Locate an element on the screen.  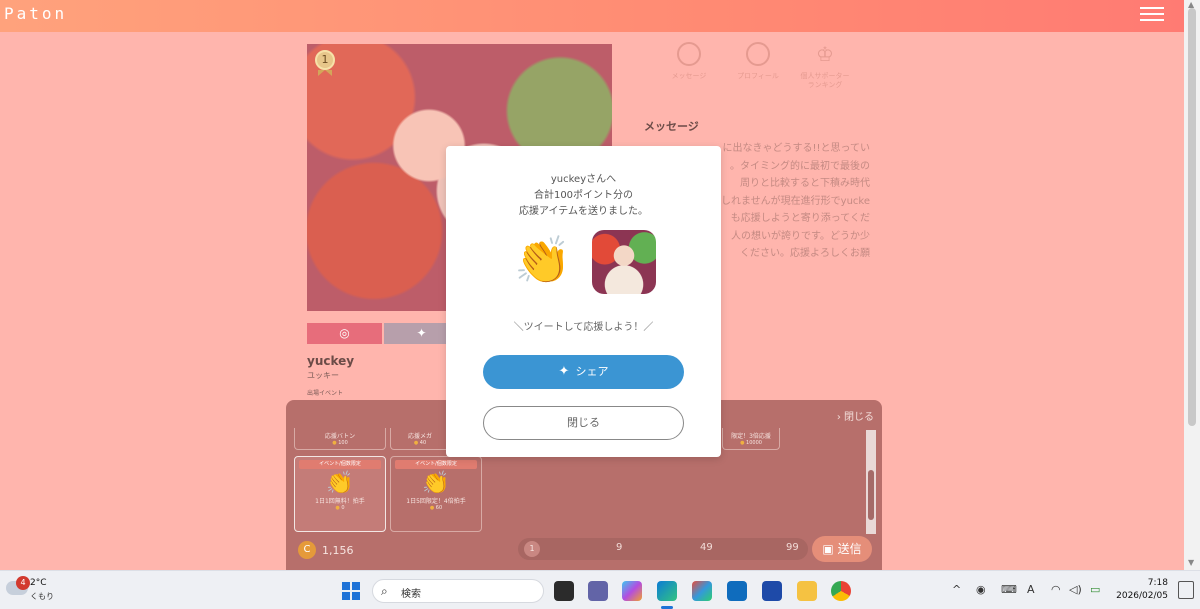
file-explorer-icon is located at coordinates (807, 591).